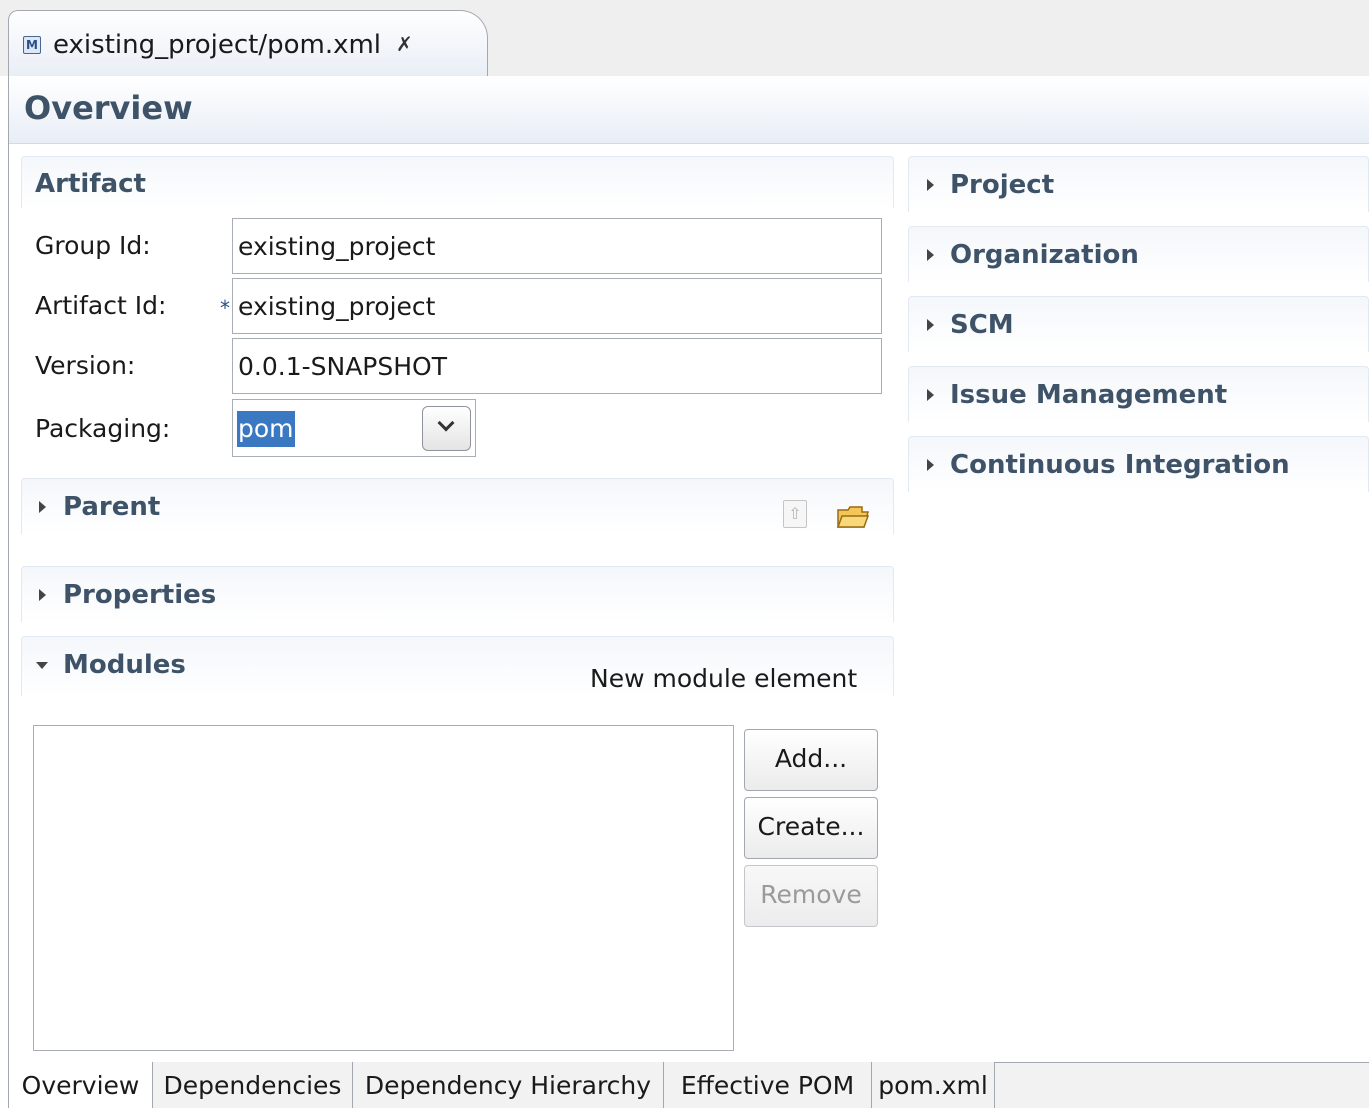 This screenshot has width=1369, height=1110. Describe the element at coordinates (768, 1085) in the screenshot. I see `tab-effective-pom: Effective POM` at that location.